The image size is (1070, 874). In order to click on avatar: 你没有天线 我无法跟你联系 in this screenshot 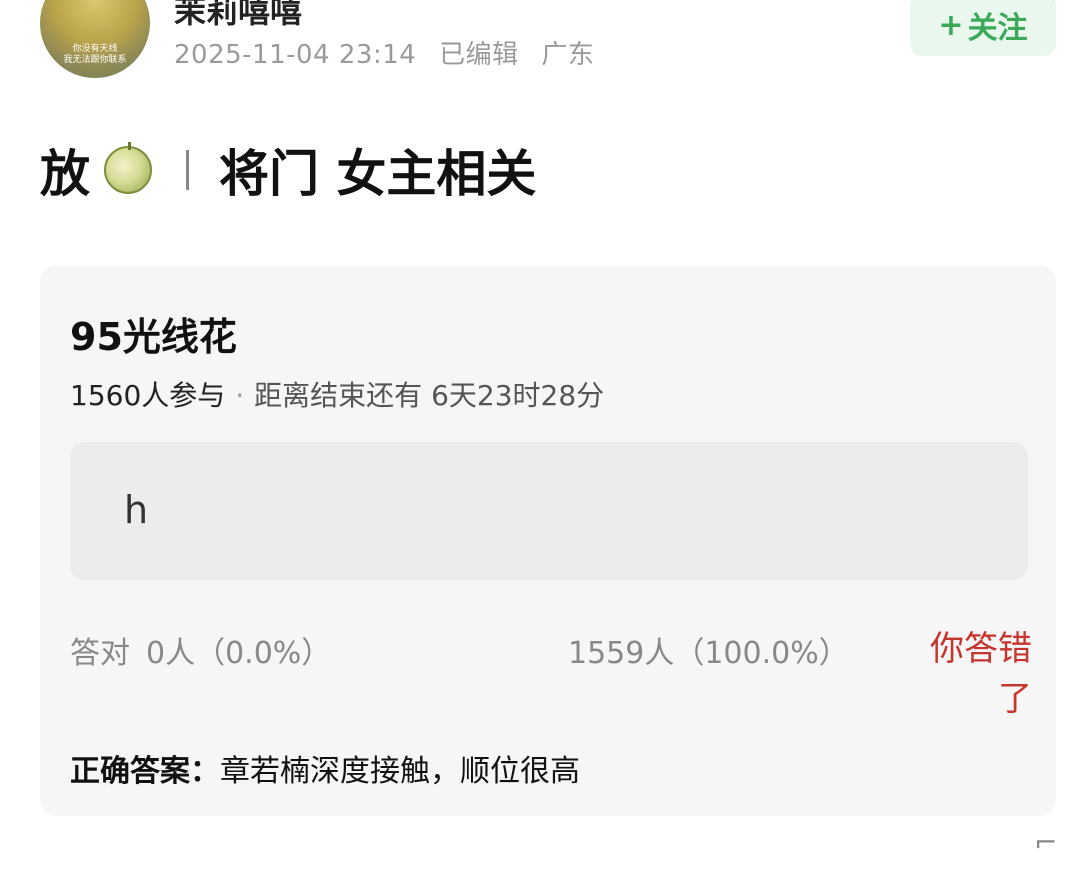, I will do `click(95, 39)`.